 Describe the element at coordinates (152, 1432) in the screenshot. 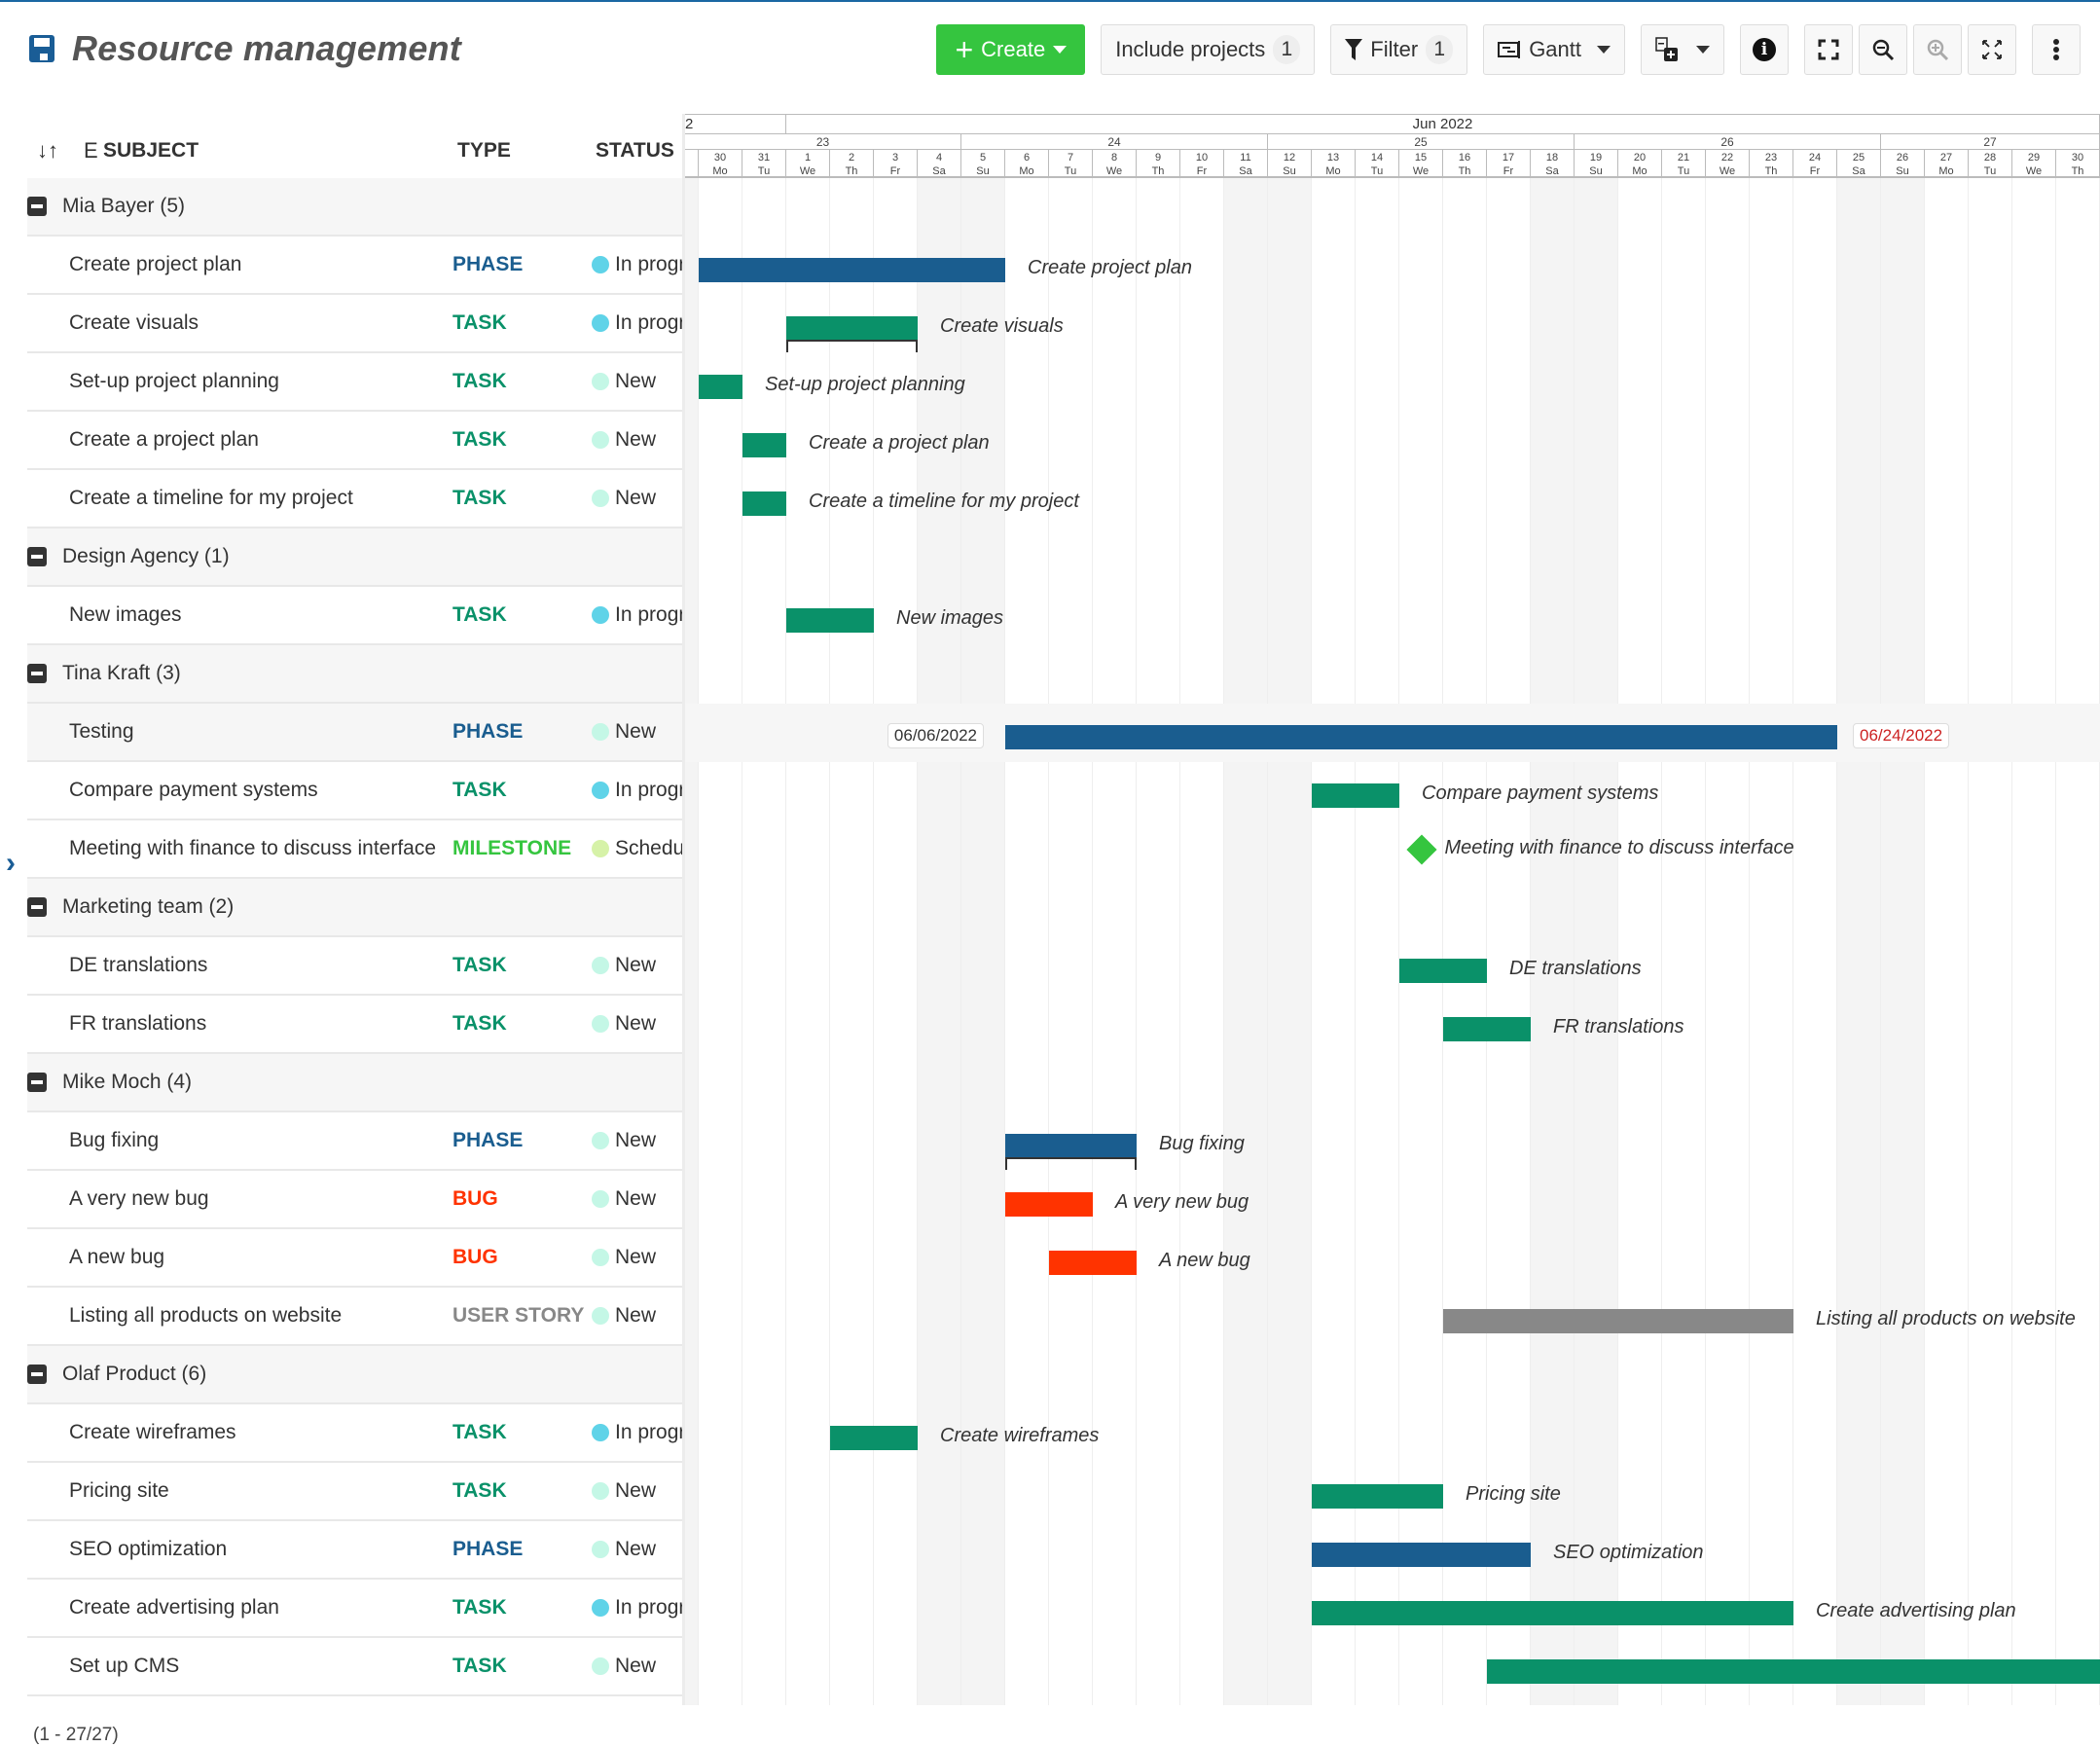

I see `subject-cell: Create wireframes` at that location.